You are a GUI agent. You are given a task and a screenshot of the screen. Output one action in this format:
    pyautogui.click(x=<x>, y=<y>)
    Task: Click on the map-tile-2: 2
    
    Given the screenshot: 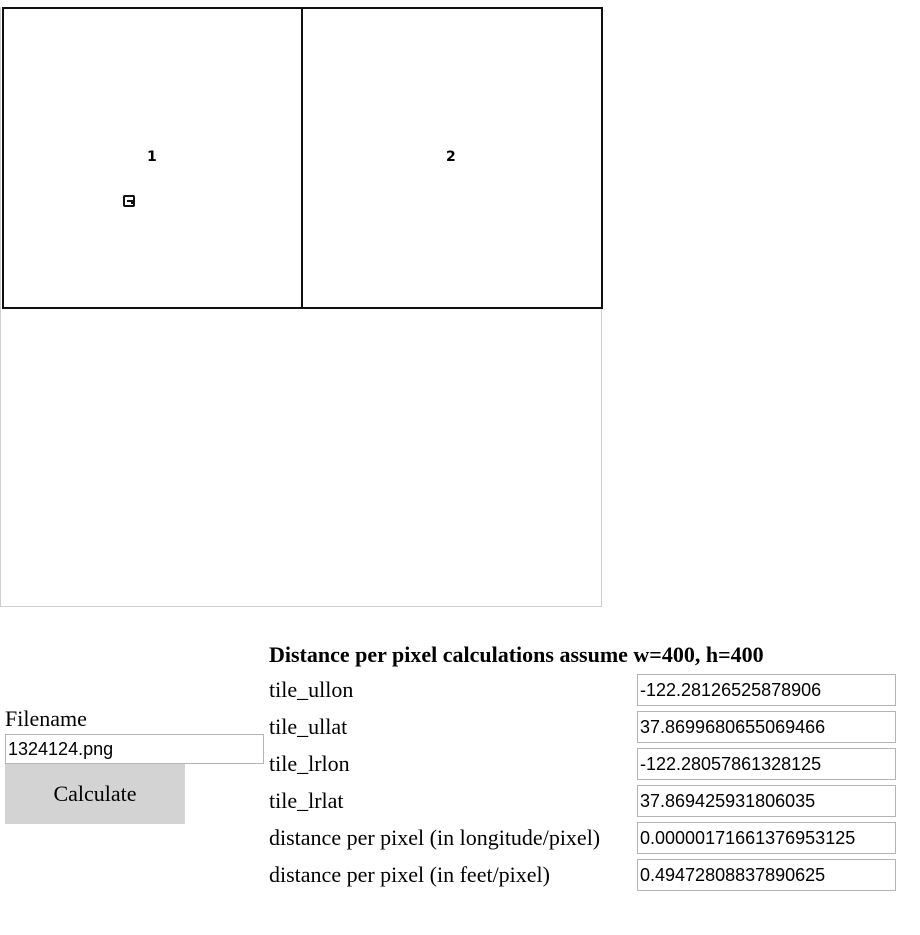 What is the action you would take?
    pyautogui.click(x=452, y=158)
    